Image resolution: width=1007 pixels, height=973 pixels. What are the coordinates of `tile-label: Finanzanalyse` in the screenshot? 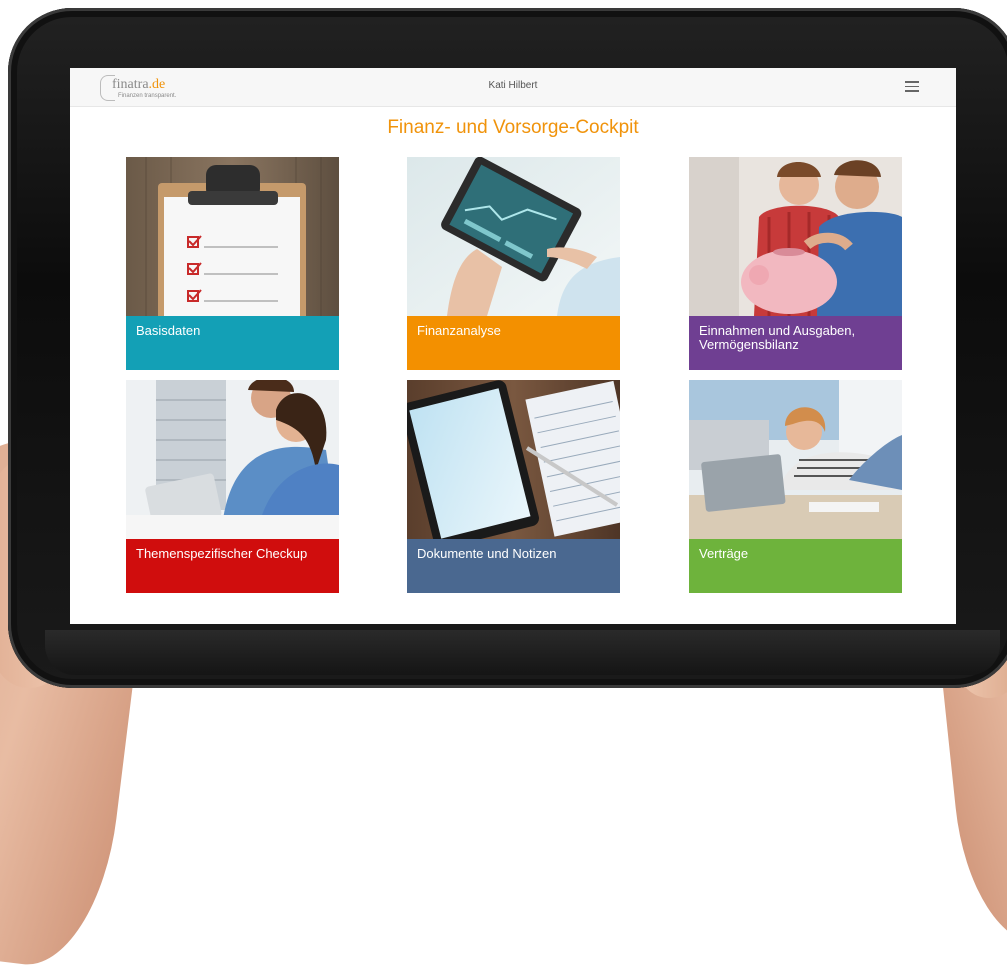 It's located at (459, 330).